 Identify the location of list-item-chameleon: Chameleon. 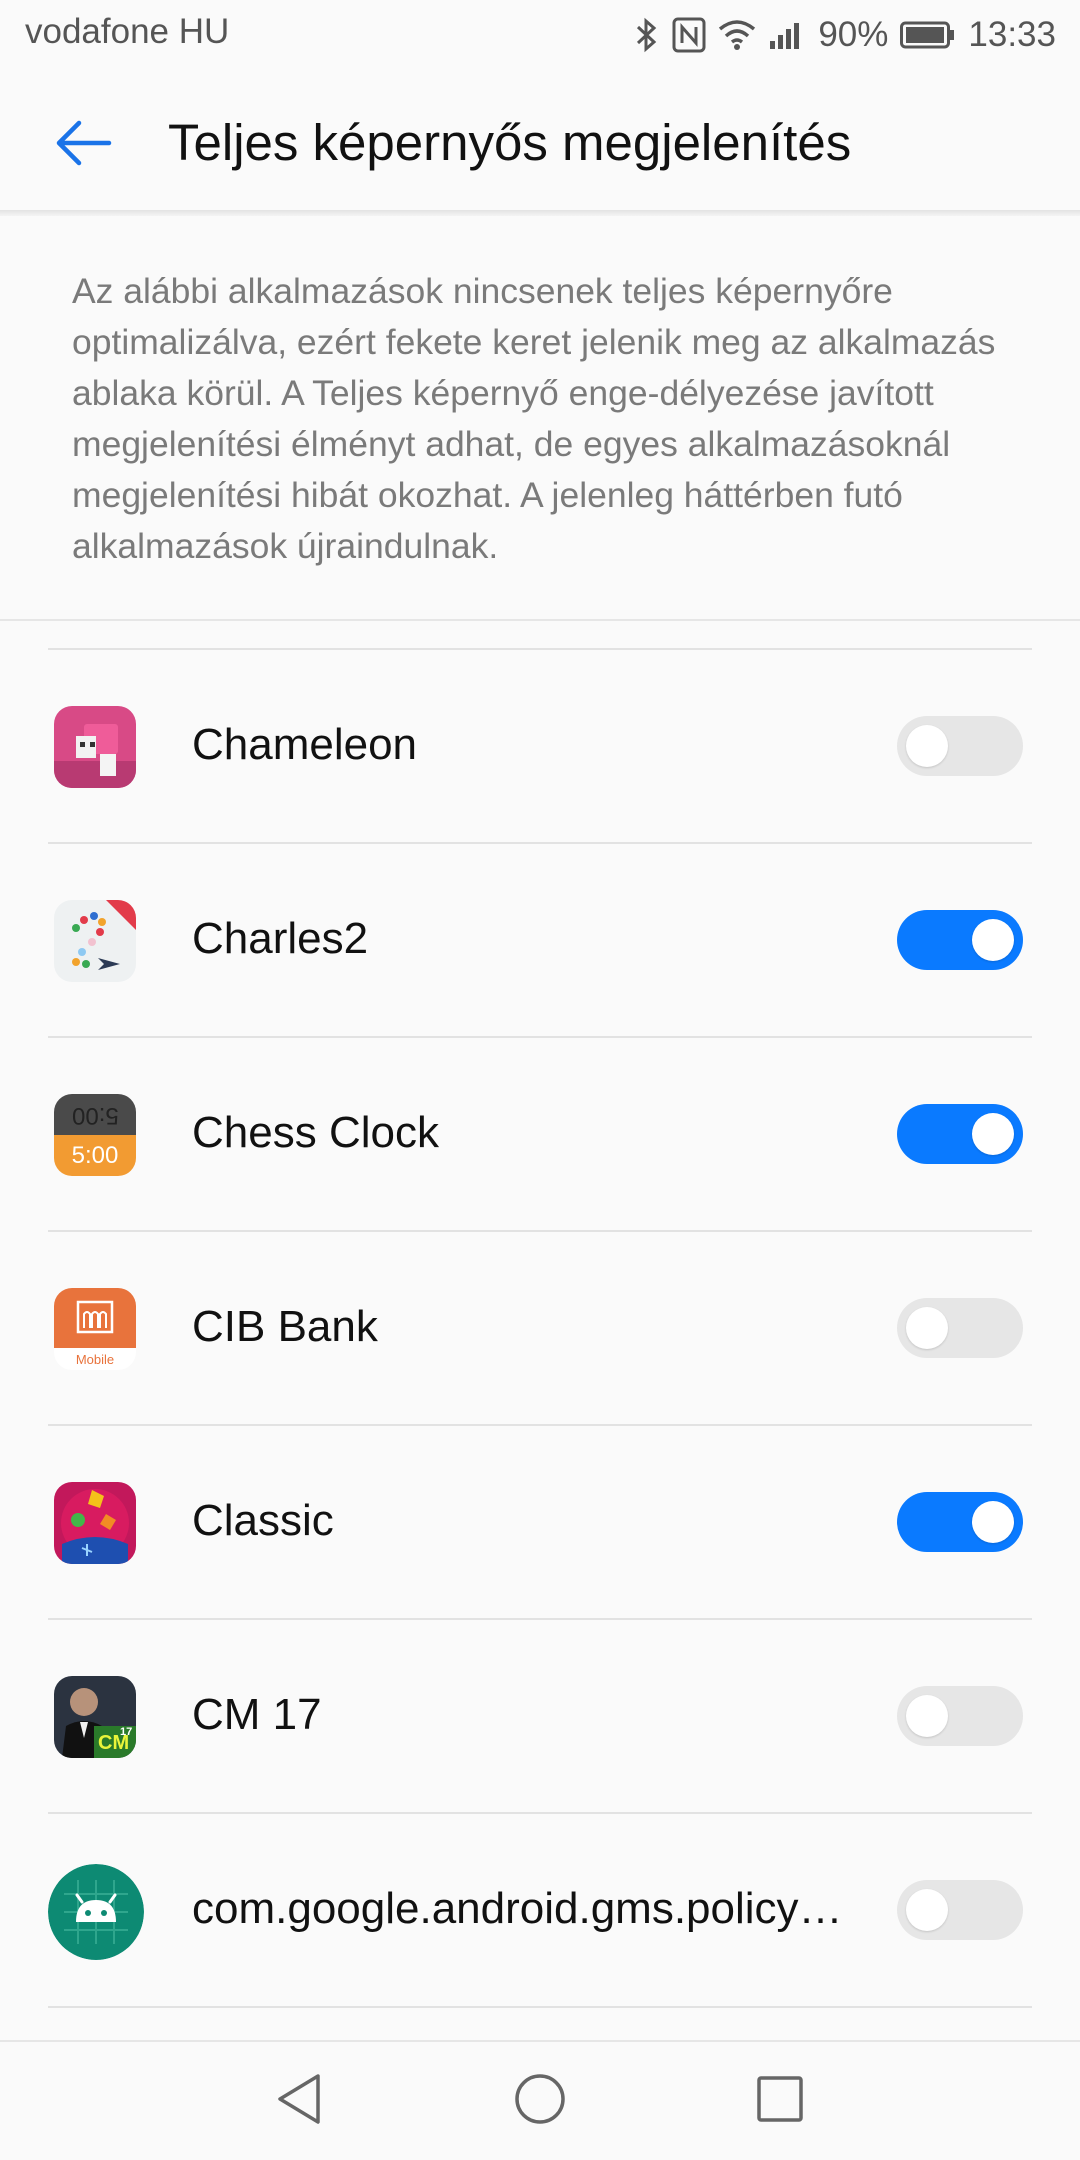
(540, 747).